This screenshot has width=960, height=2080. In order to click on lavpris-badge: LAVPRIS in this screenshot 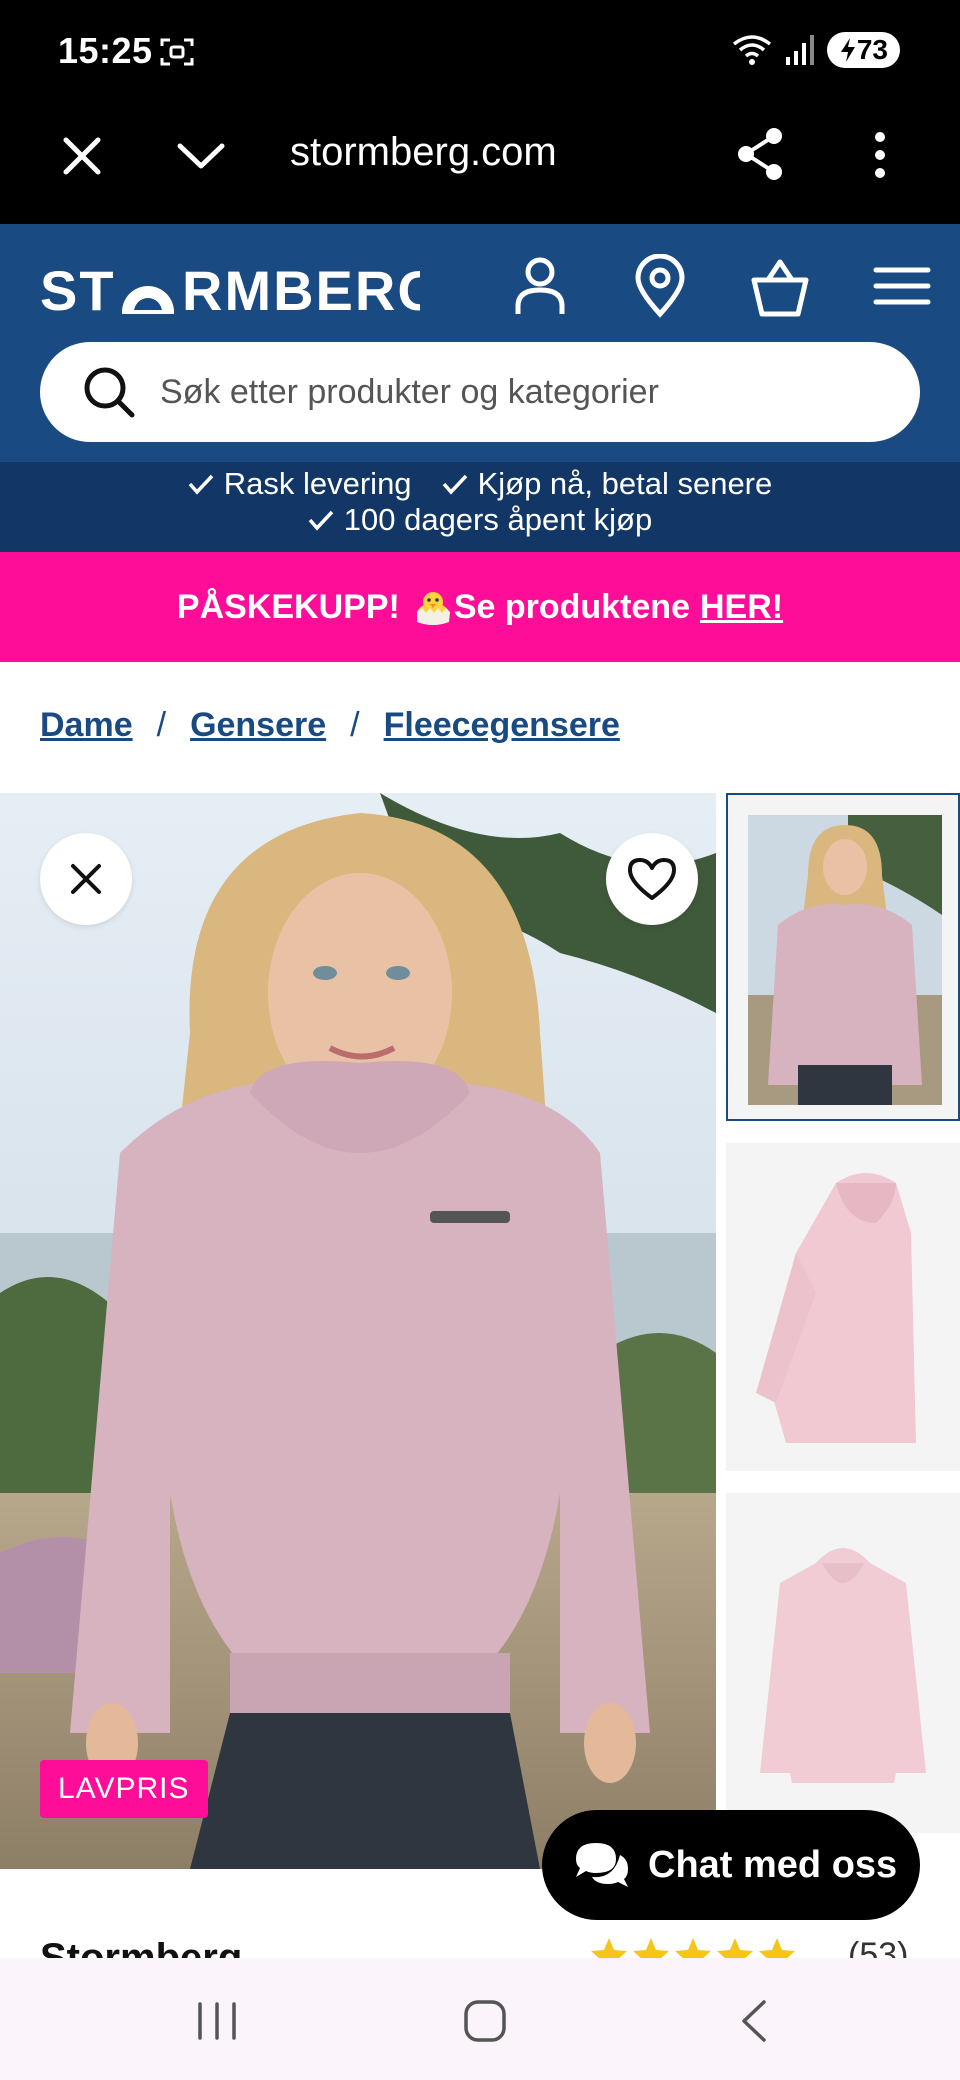, I will do `click(124, 1789)`.